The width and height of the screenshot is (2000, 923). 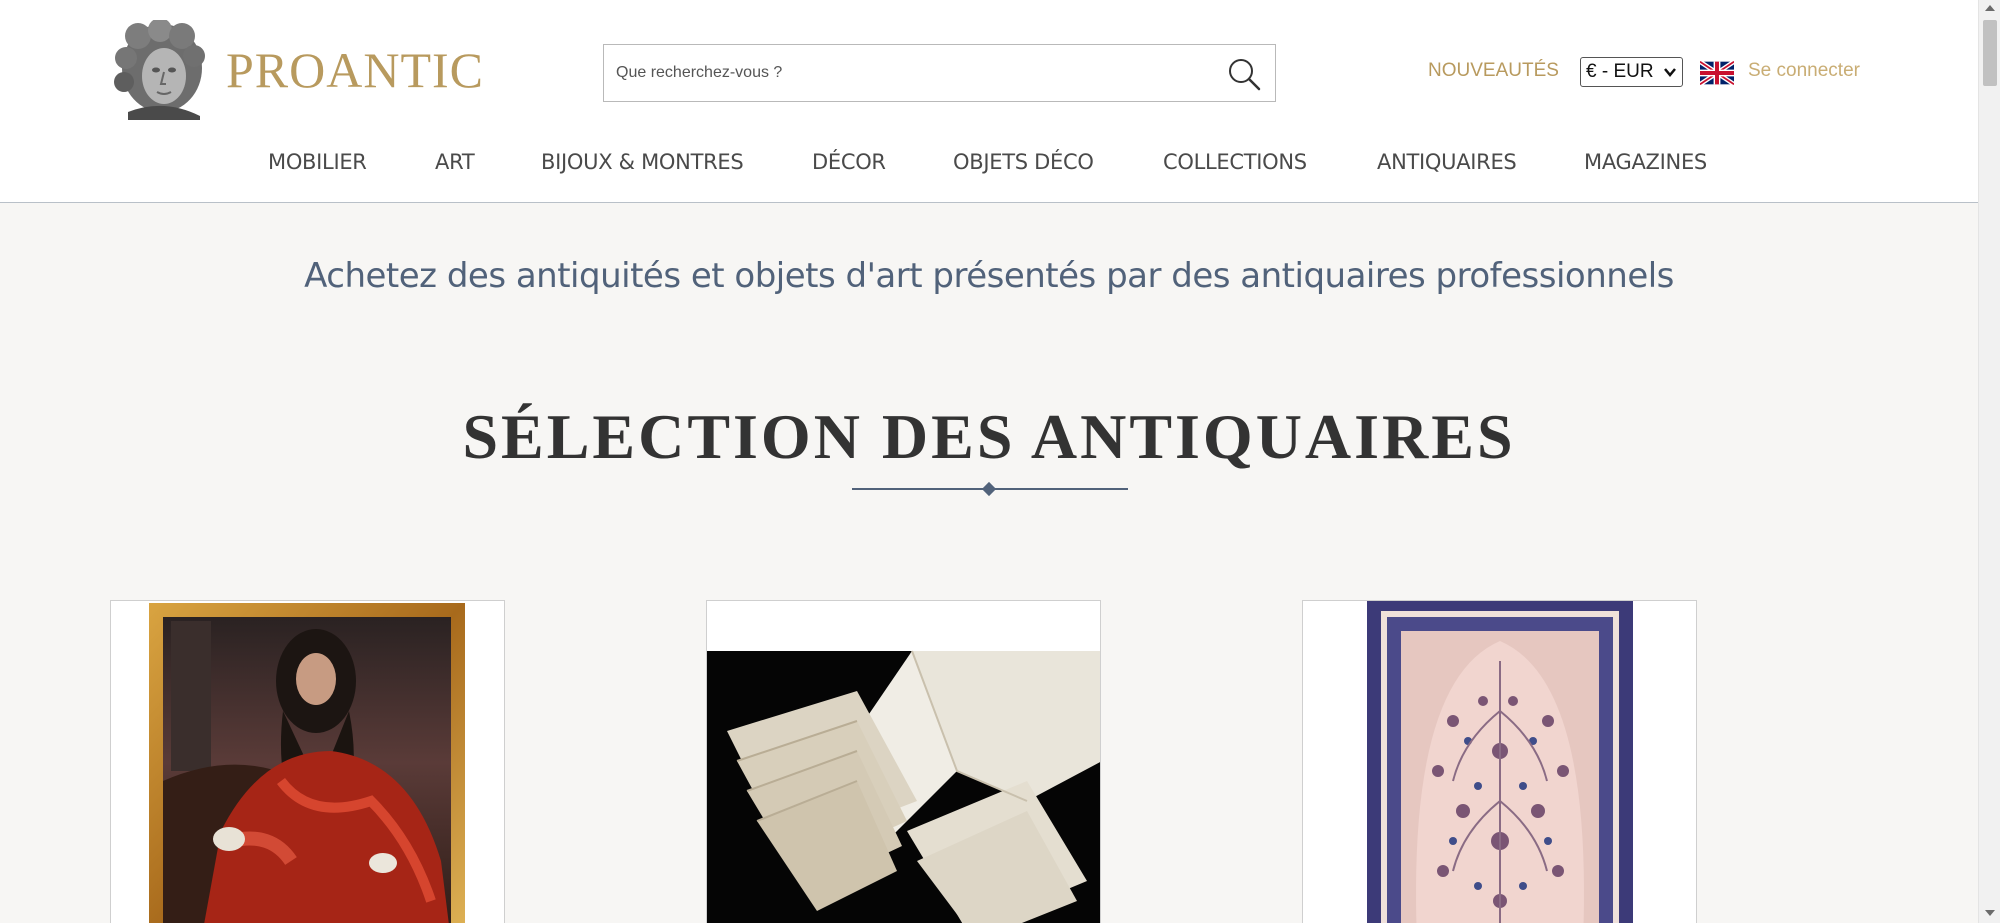 What do you see at coordinates (1023, 162) in the screenshot?
I see `nav-item-objets-deco: OBJETS DÉCO` at bounding box center [1023, 162].